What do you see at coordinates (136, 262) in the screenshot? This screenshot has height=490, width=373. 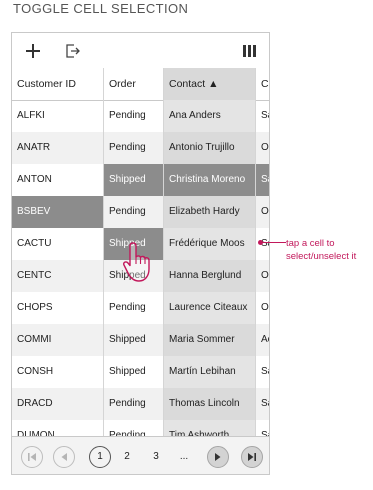 I see `tap-hand-icon` at bounding box center [136, 262].